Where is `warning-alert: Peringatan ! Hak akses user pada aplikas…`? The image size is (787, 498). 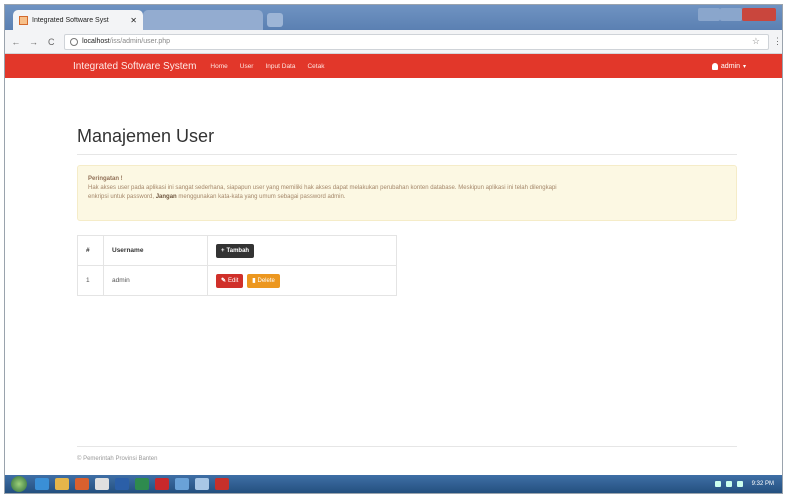
warning-alert: Peringatan ! Hak akses user pada aplikas… is located at coordinates (407, 193).